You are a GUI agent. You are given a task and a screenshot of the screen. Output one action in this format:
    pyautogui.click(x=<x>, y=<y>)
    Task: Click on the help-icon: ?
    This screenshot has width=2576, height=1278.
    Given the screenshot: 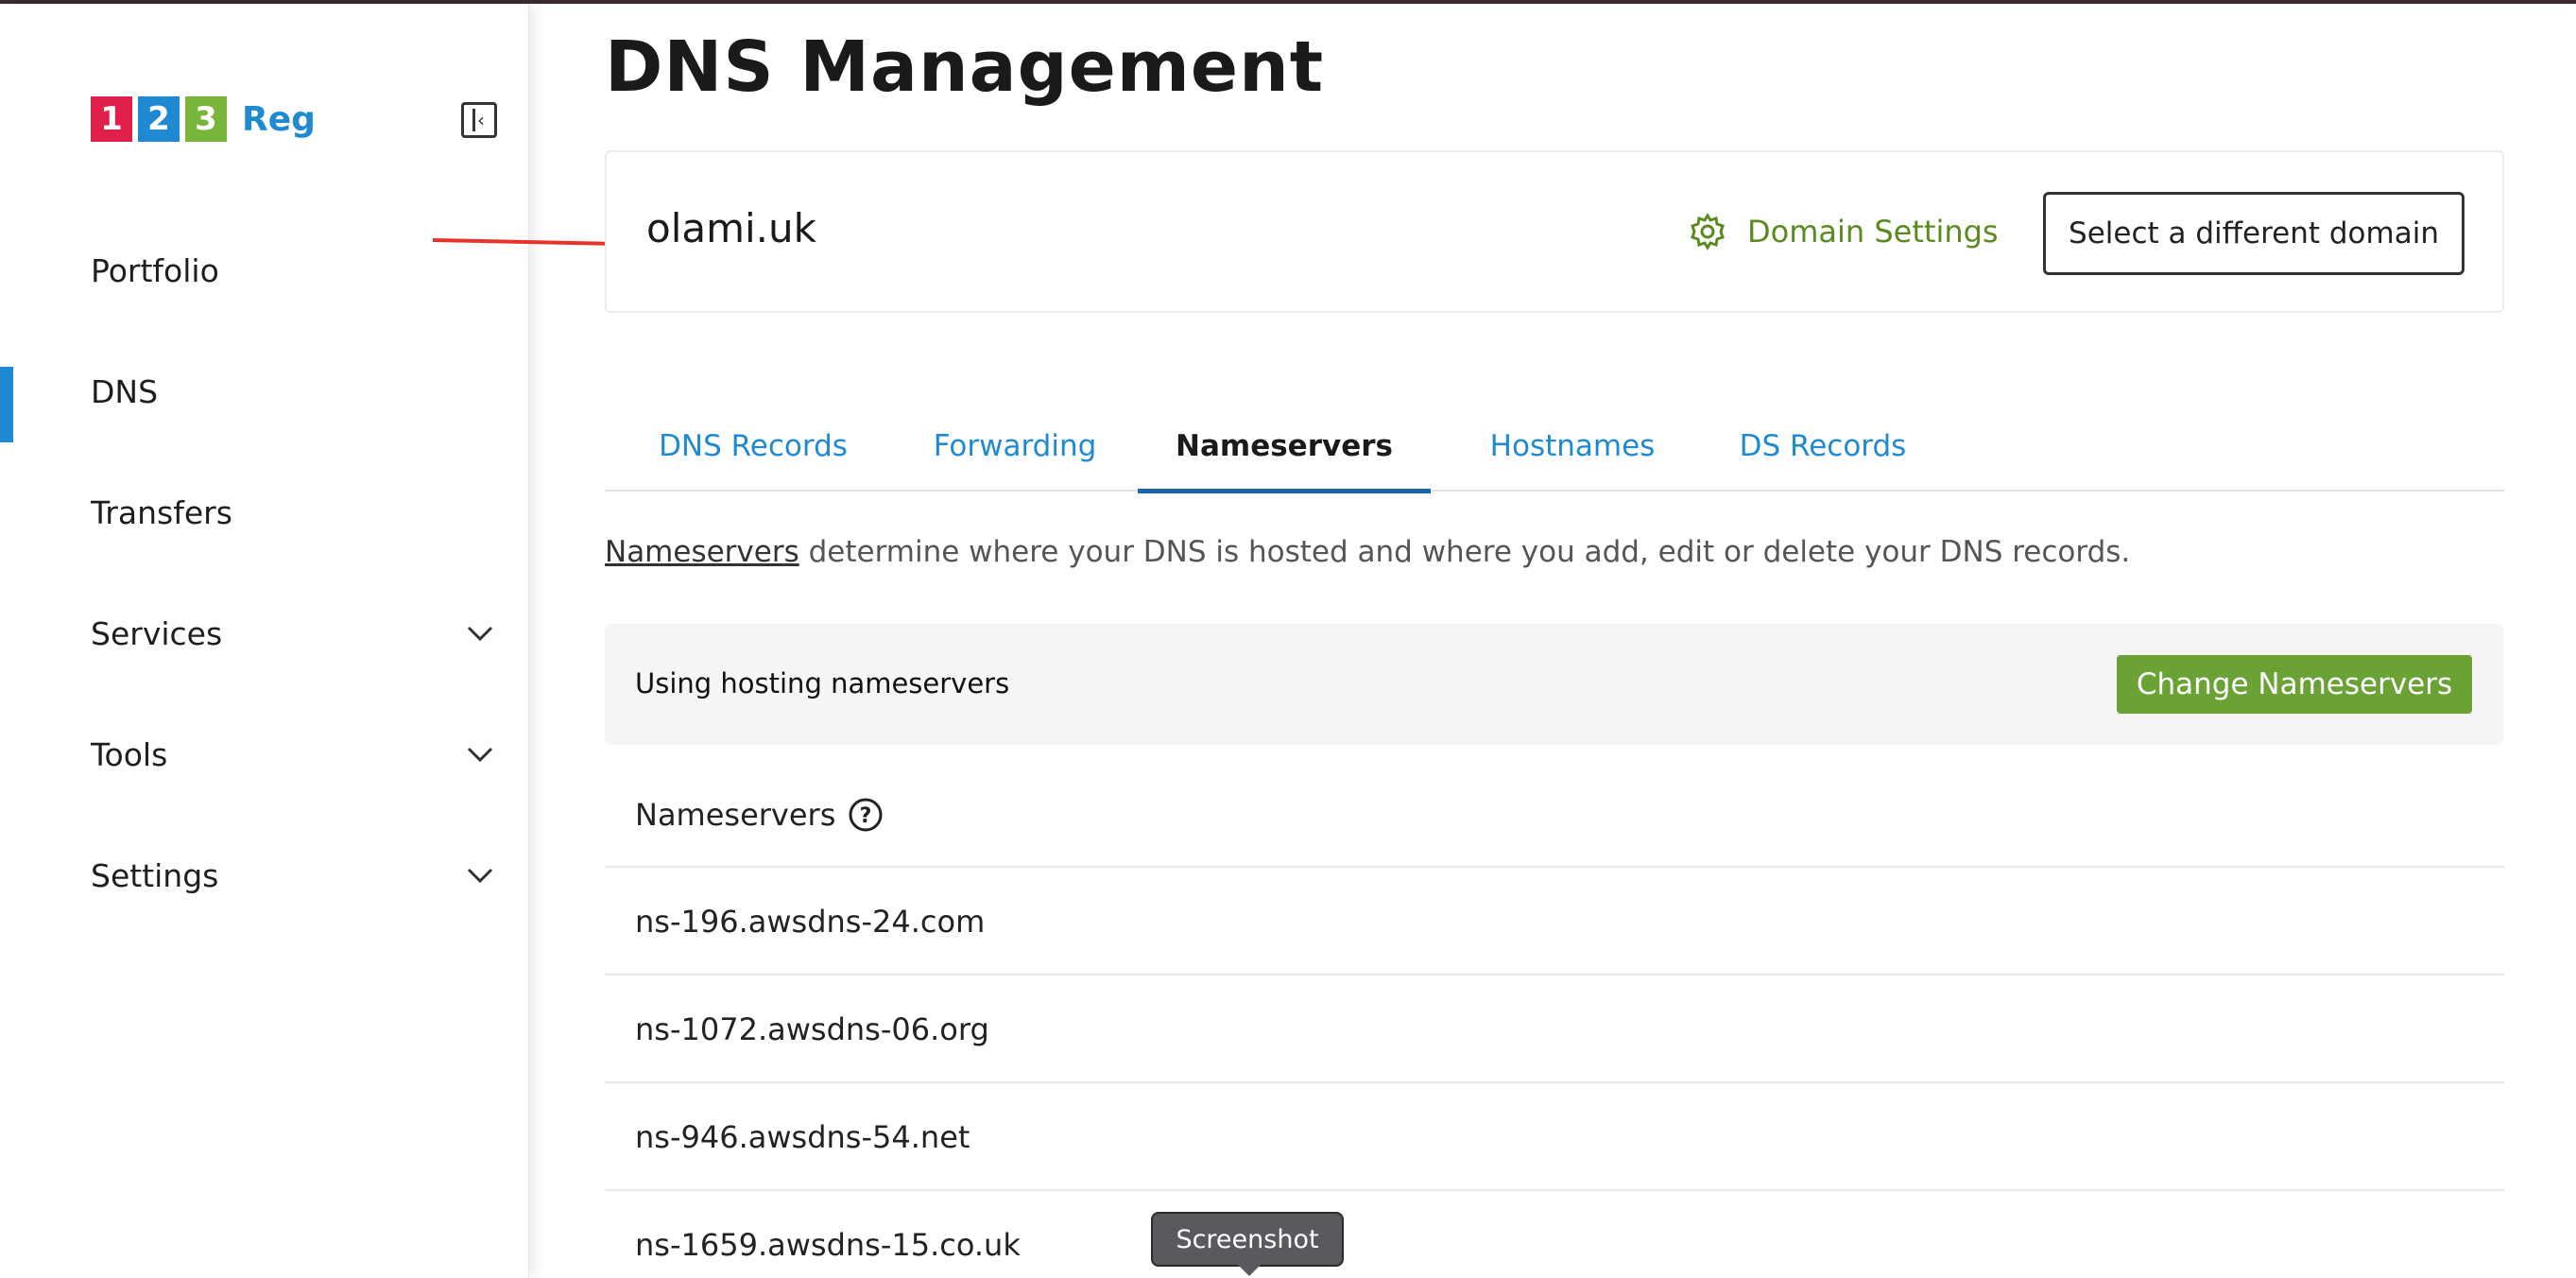 What is the action you would take?
    pyautogui.click(x=865, y=815)
    